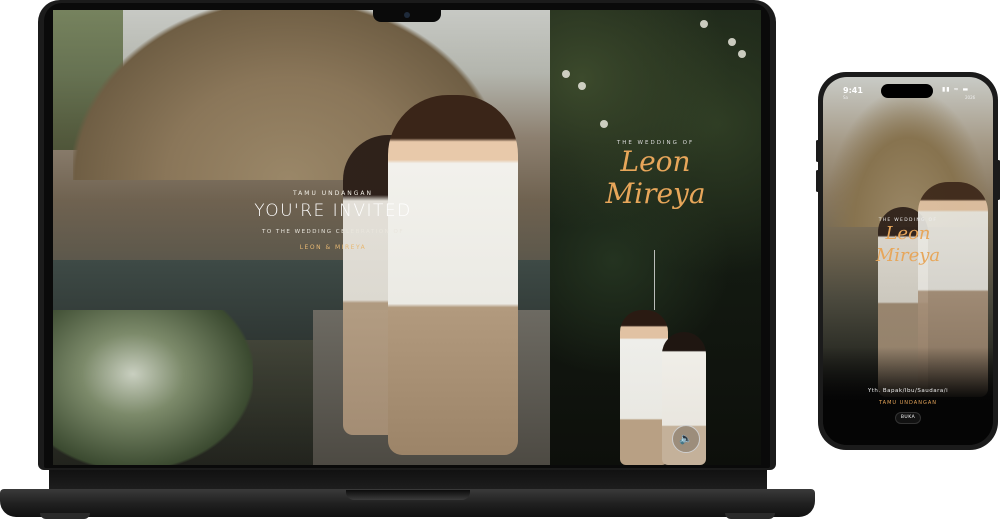  What do you see at coordinates (908, 233) in the screenshot?
I see `phone-groom-name-script: Leon` at bounding box center [908, 233].